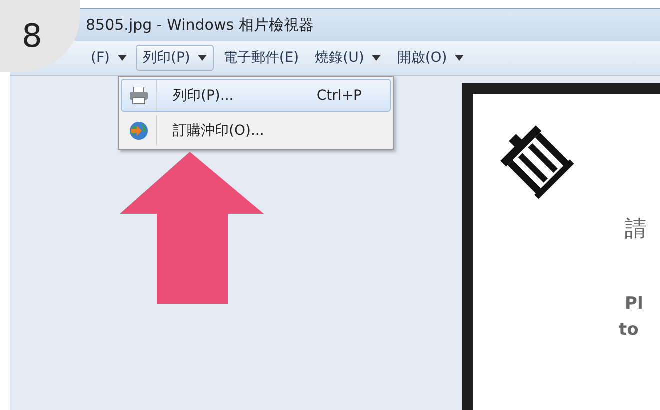 Image resolution: width=660 pixels, height=410 pixels. What do you see at coordinates (32, 36) in the screenshot?
I see `step-number: 8` at bounding box center [32, 36].